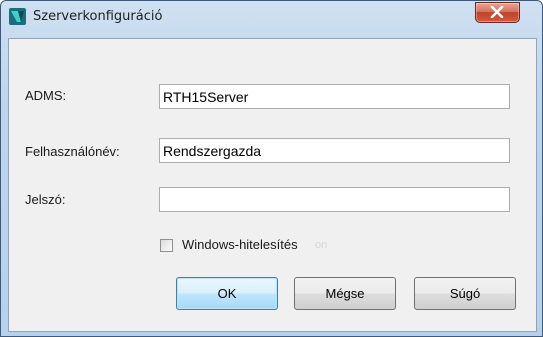 This screenshot has height=337, width=543. What do you see at coordinates (334, 199) in the screenshot?
I see `password-field` at bounding box center [334, 199].